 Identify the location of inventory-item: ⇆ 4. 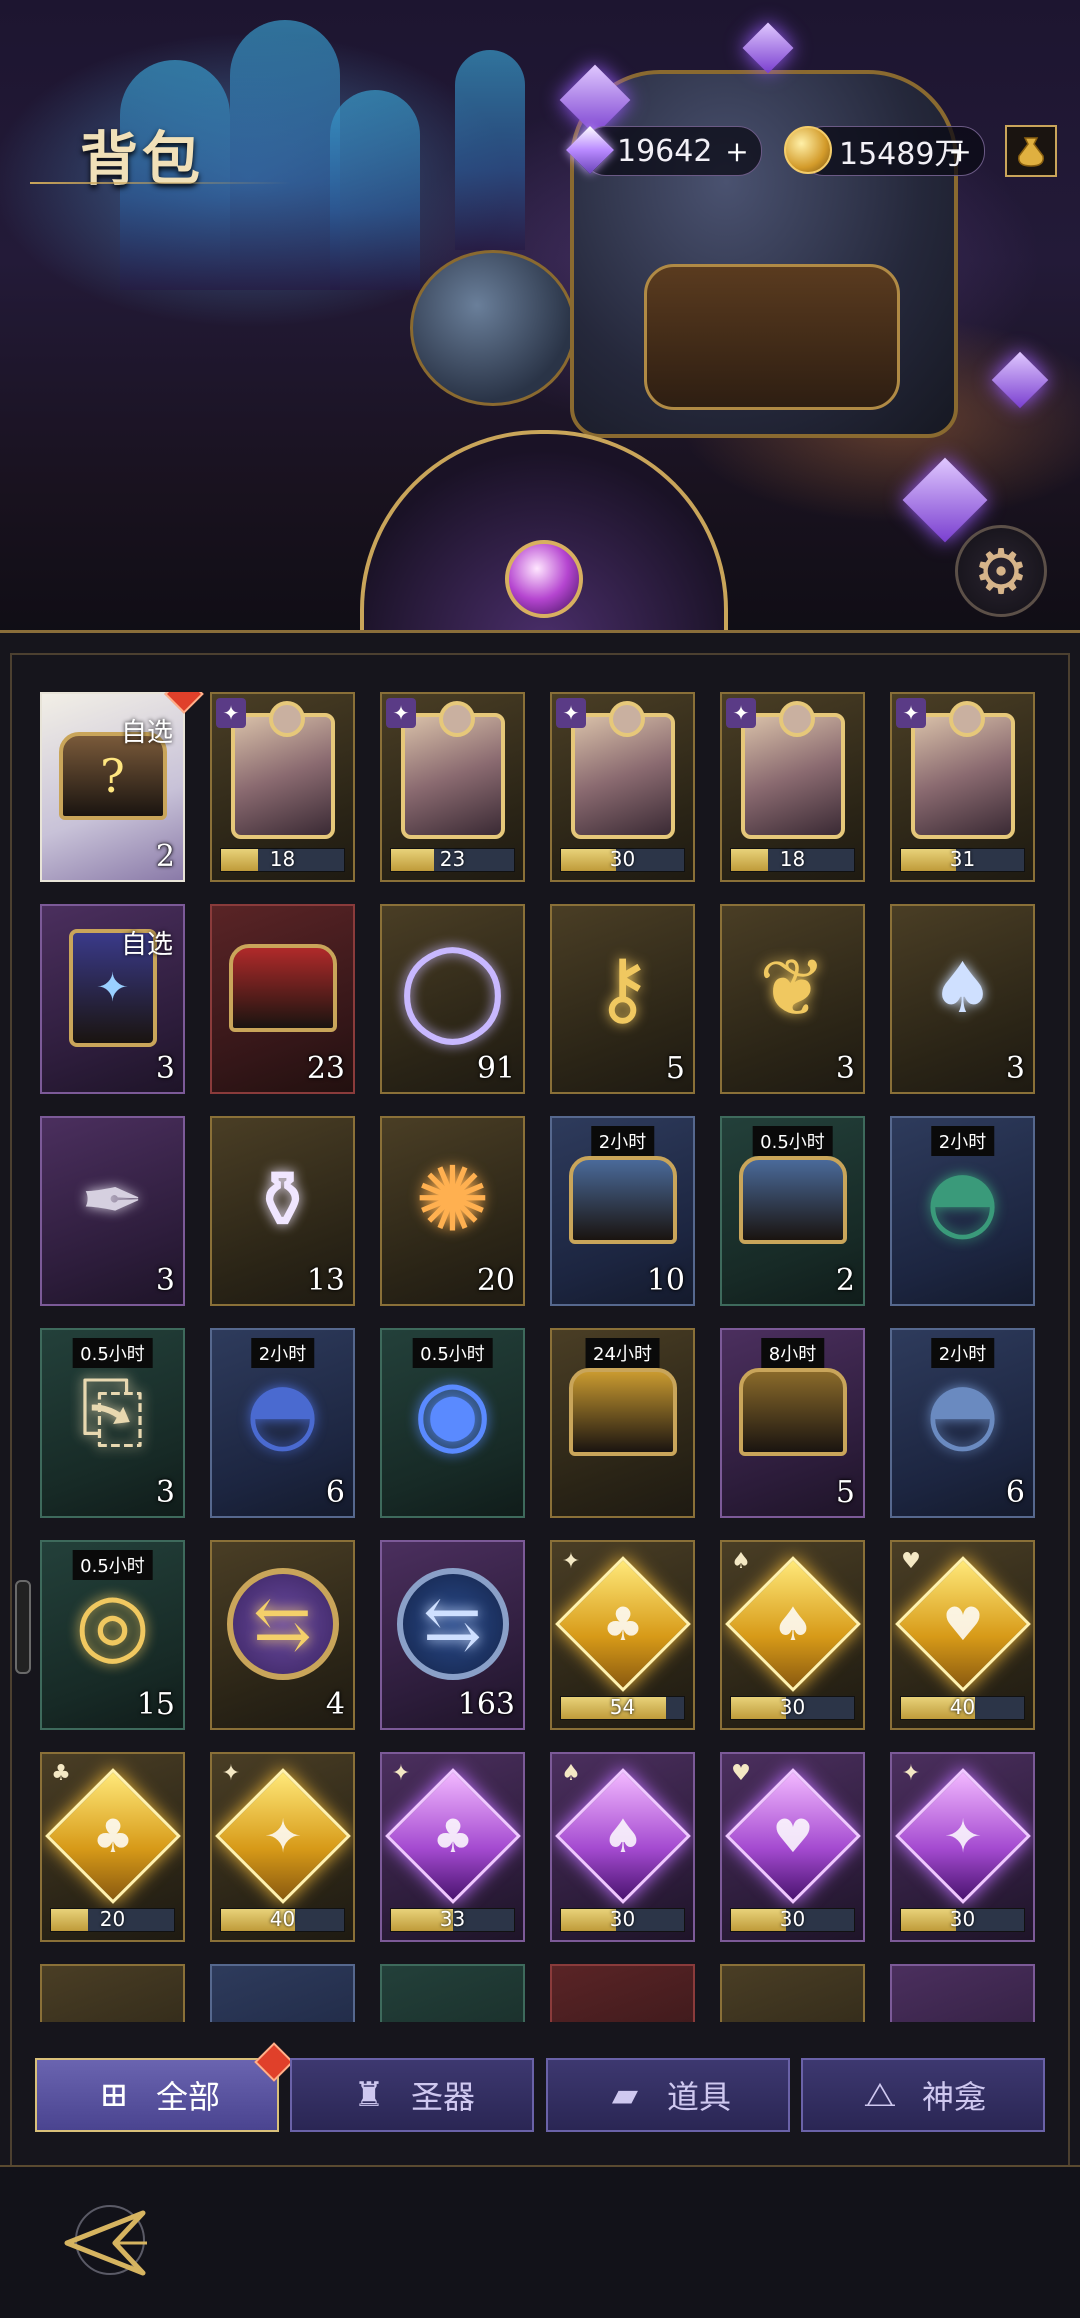
(282, 1635).